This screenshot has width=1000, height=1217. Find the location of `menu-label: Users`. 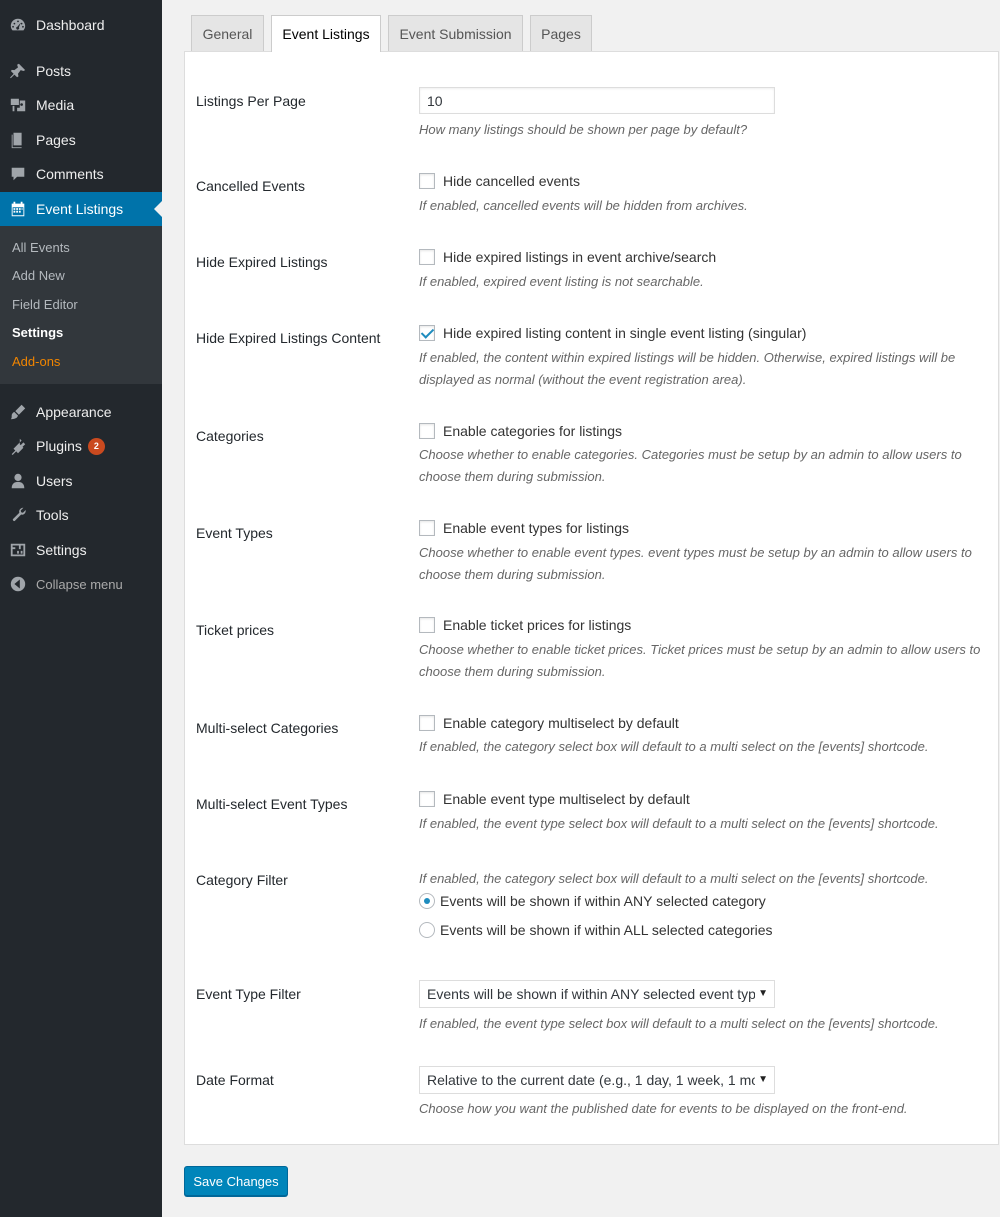

menu-label: Users is located at coordinates (54, 481).